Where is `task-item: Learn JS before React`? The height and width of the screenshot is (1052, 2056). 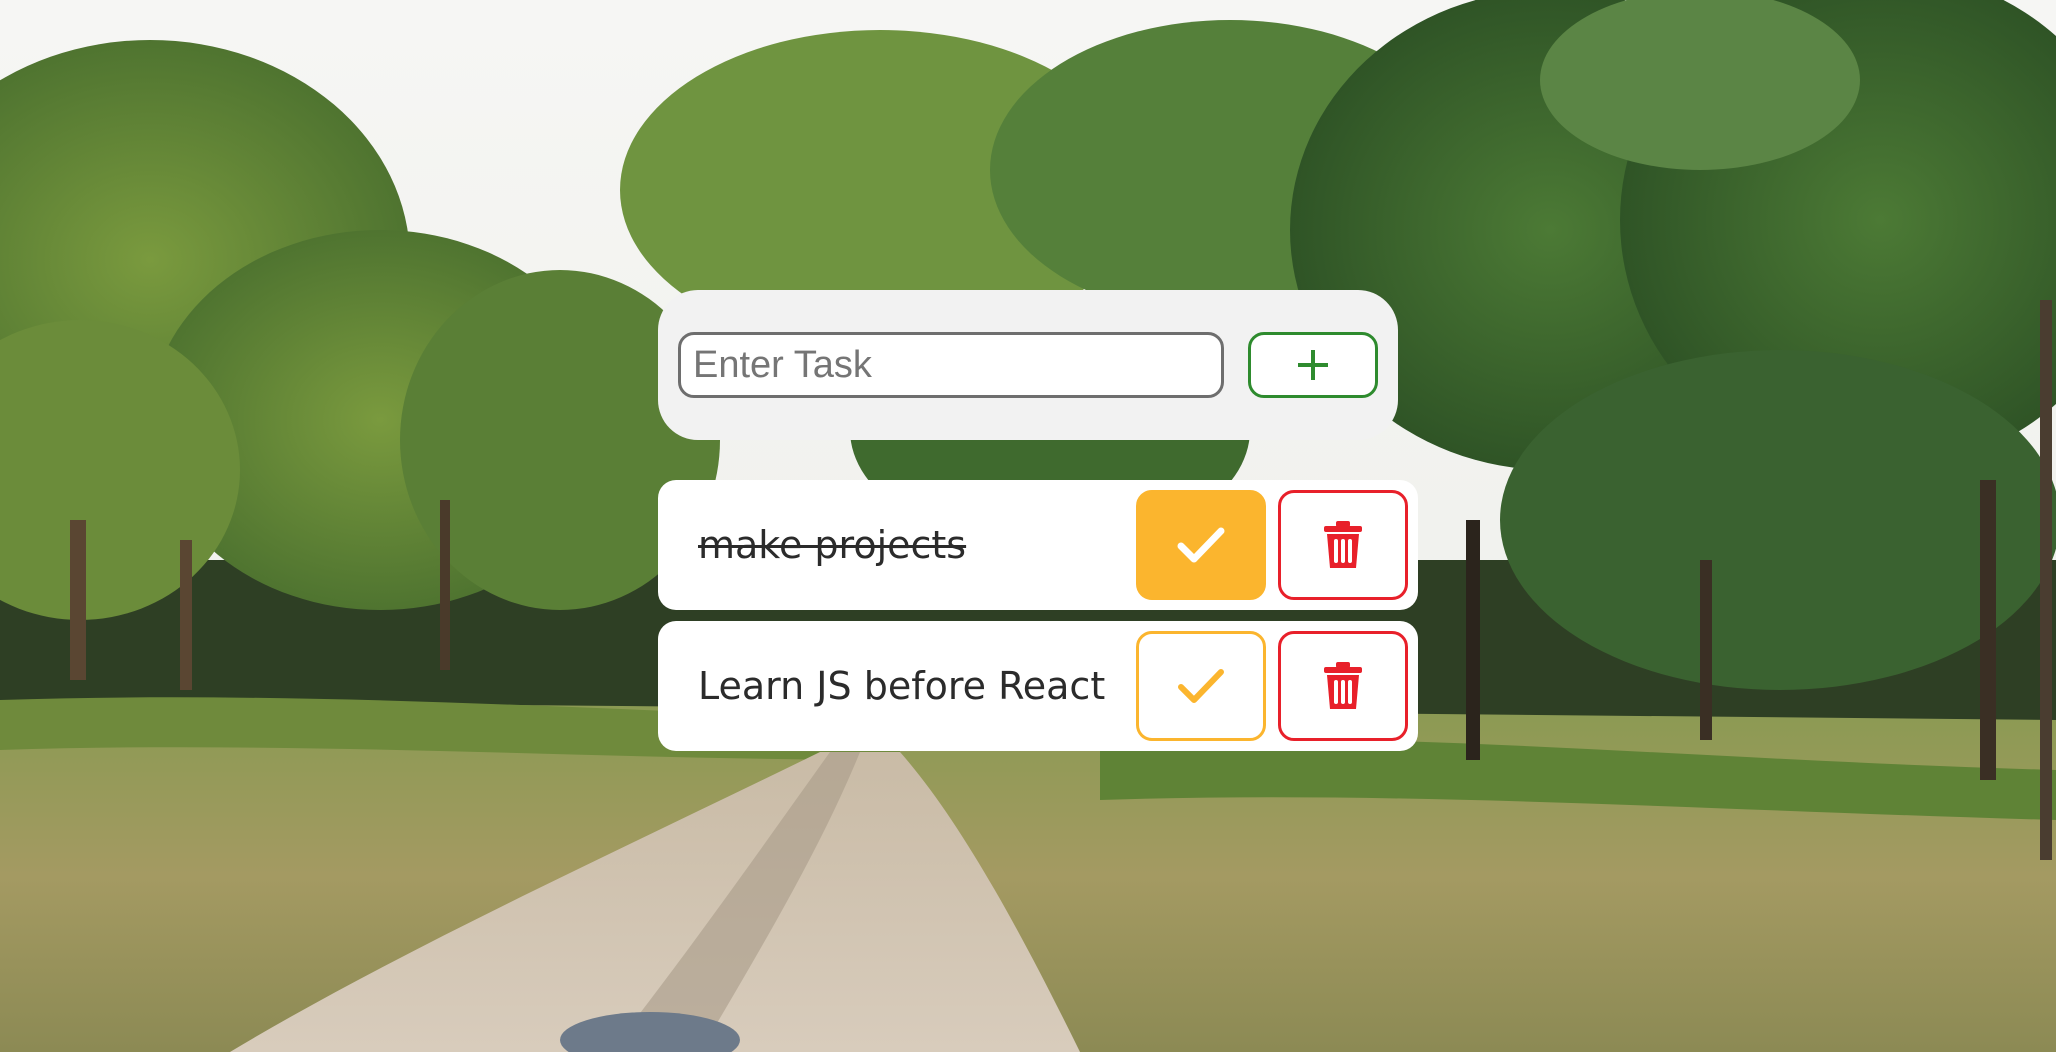 task-item: Learn JS before React is located at coordinates (1038, 686).